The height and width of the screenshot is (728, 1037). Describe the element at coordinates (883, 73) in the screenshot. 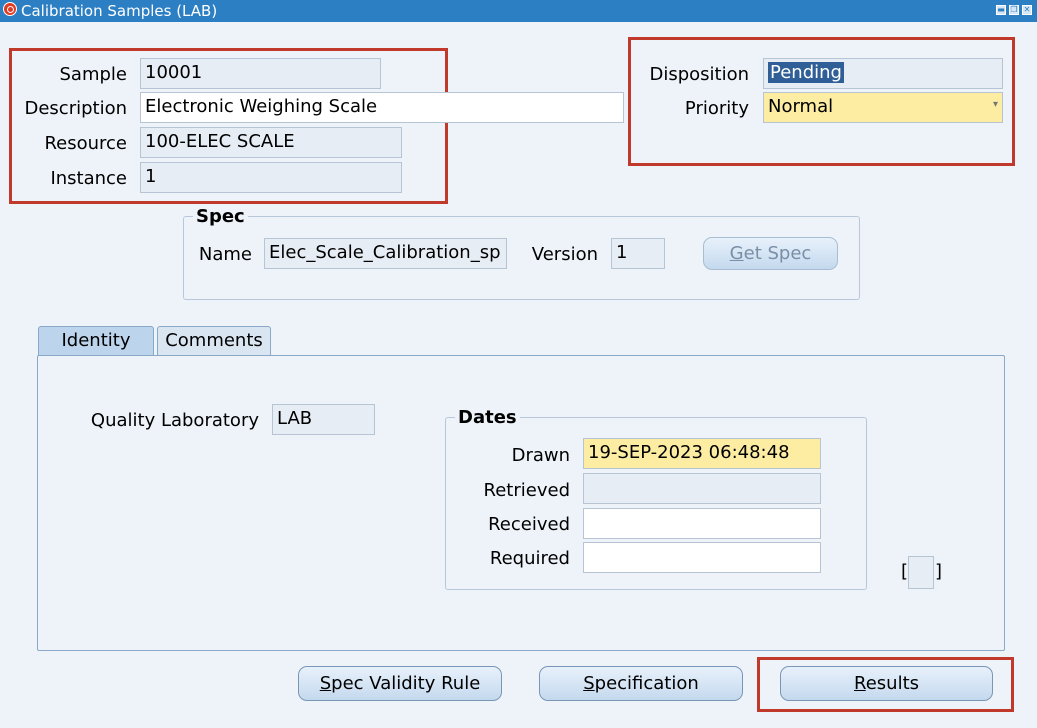

I see `disposition-field: Pending` at that location.